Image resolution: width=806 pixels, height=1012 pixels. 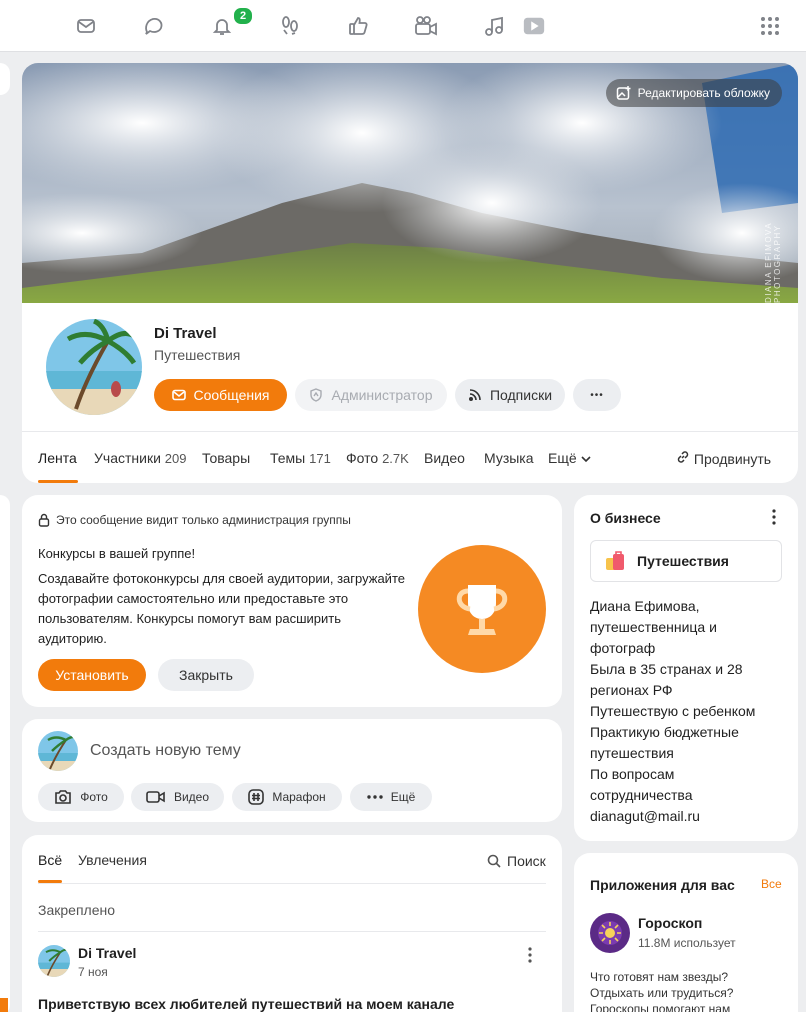 What do you see at coordinates (403, 797) in the screenshot?
I see `composer-more-label: Ещё` at bounding box center [403, 797].